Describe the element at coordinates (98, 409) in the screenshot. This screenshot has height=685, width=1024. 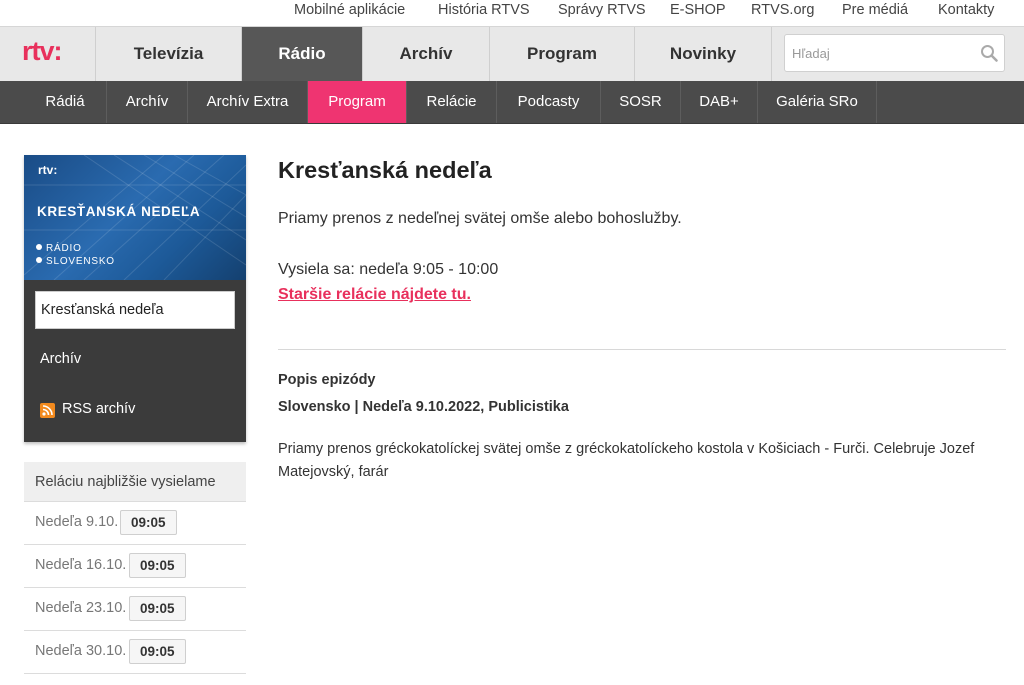
I see `sidebar-item-rss-archiv: RSS archív` at that location.